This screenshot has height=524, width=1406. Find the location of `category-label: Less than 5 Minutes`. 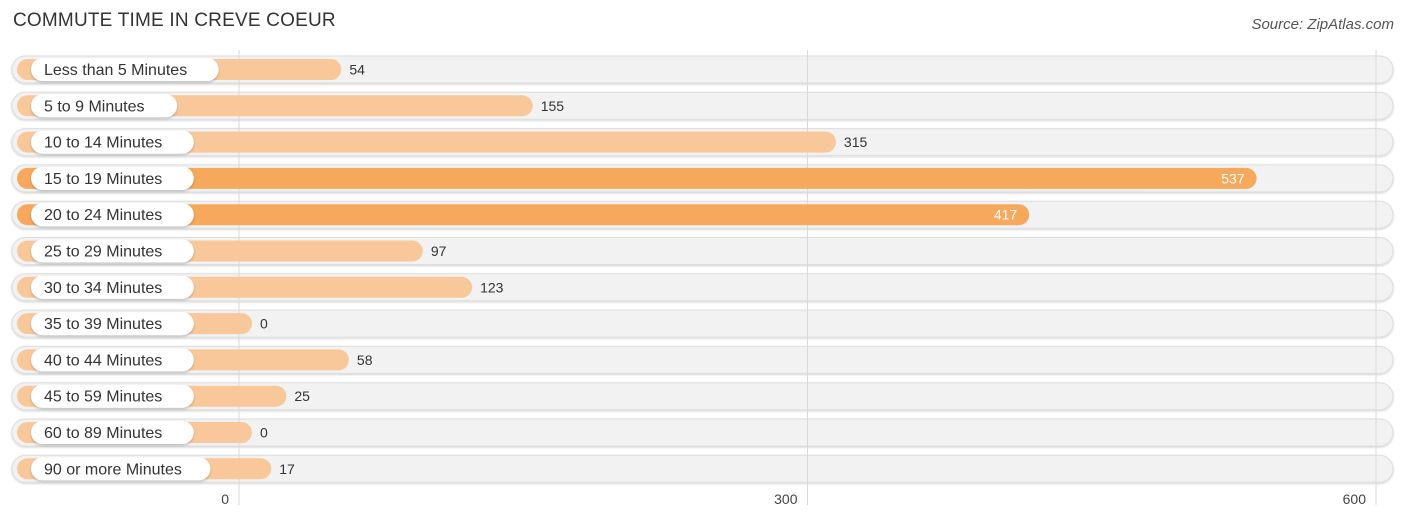

category-label: Less than 5 Minutes is located at coordinates (115, 70).